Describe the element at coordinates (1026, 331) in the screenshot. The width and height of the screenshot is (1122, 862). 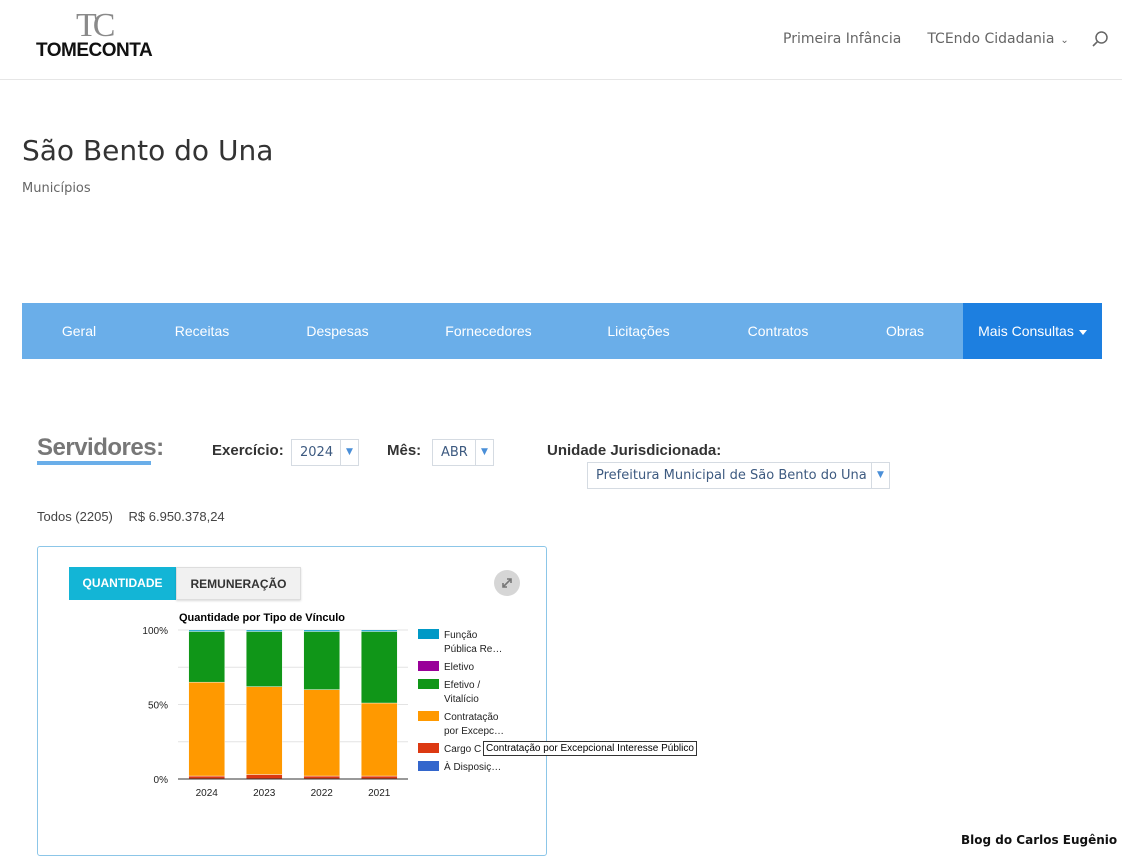
I see `mais-consultas-label: Mais Consultas` at that location.